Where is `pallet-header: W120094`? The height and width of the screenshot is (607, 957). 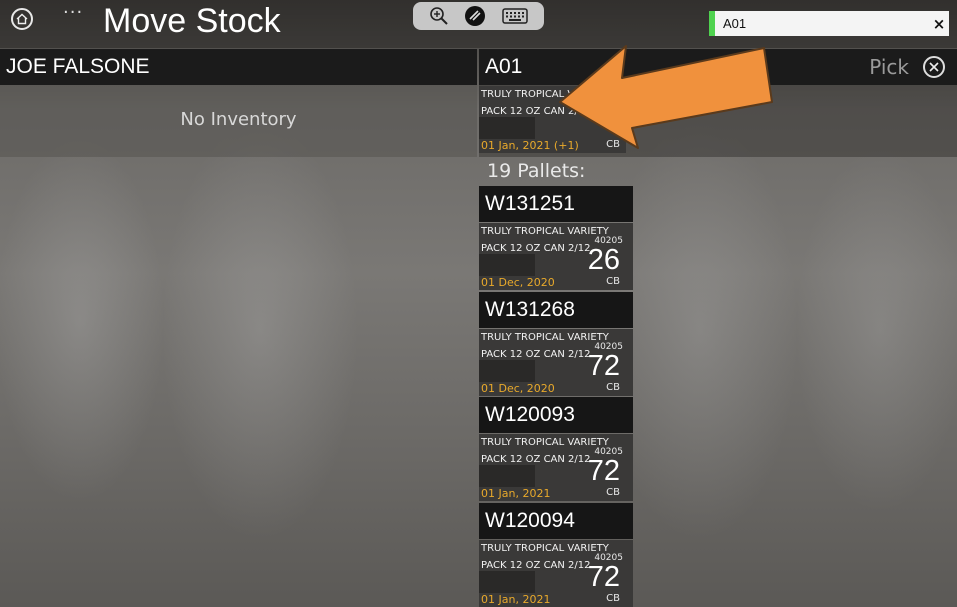 pallet-header: W120094 is located at coordinates (556, 521).